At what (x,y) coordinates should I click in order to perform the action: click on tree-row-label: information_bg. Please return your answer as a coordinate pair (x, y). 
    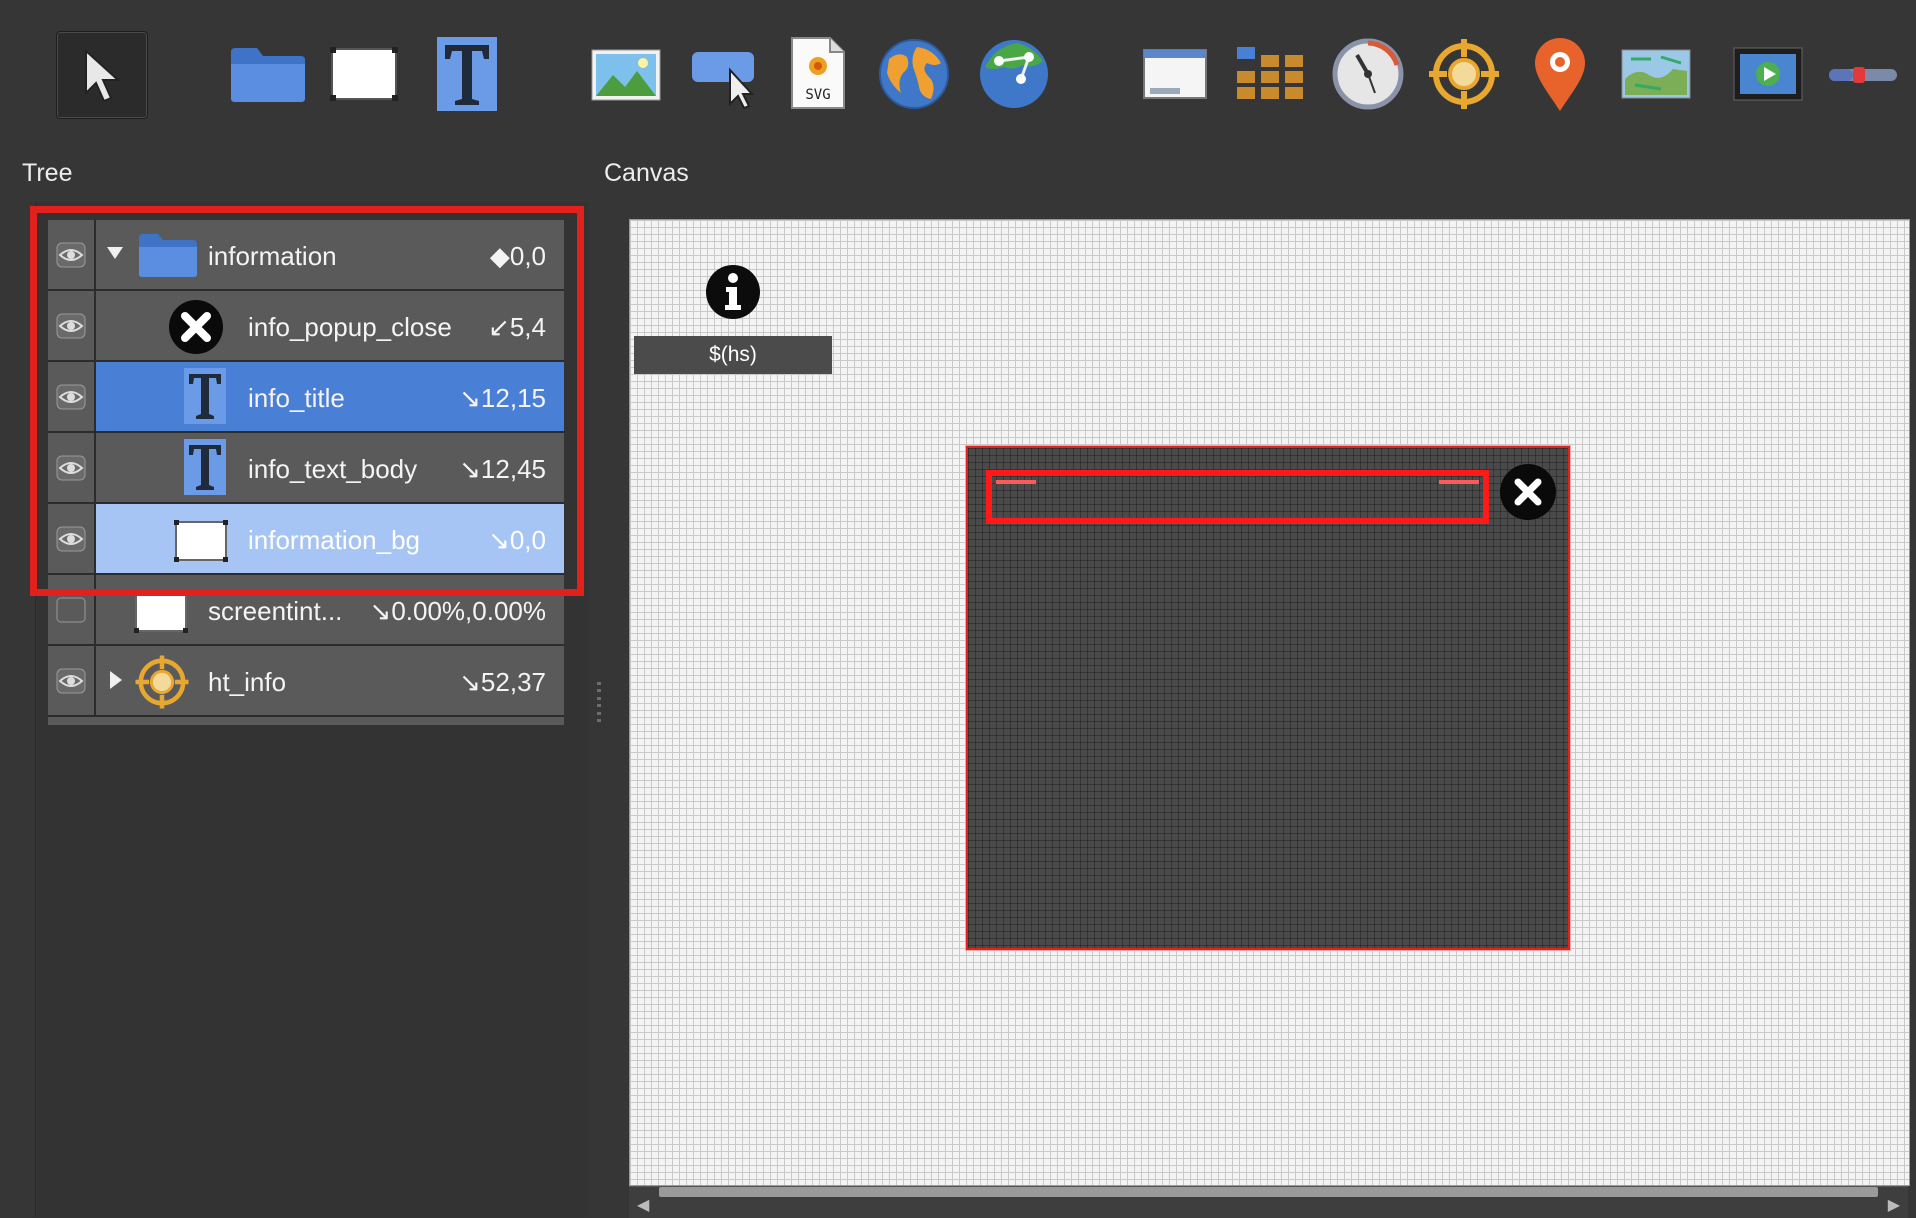
    Looking at the image, I should click on (334, 540).